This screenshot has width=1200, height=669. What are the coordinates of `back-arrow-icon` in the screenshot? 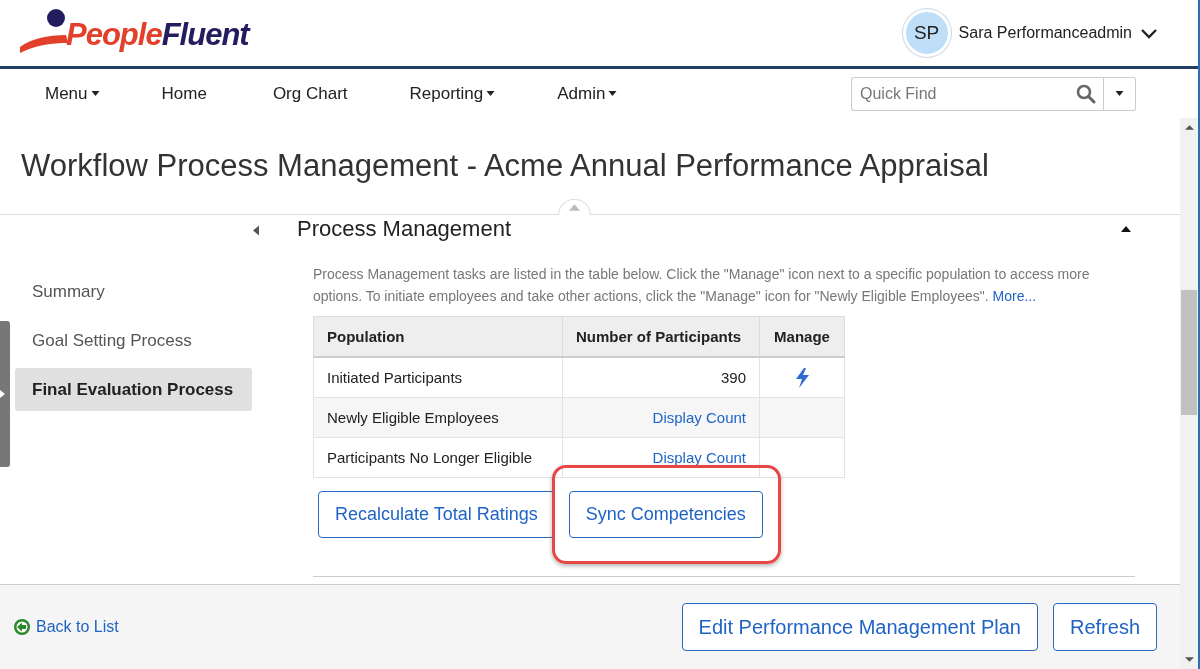 It's located at (22, 627).